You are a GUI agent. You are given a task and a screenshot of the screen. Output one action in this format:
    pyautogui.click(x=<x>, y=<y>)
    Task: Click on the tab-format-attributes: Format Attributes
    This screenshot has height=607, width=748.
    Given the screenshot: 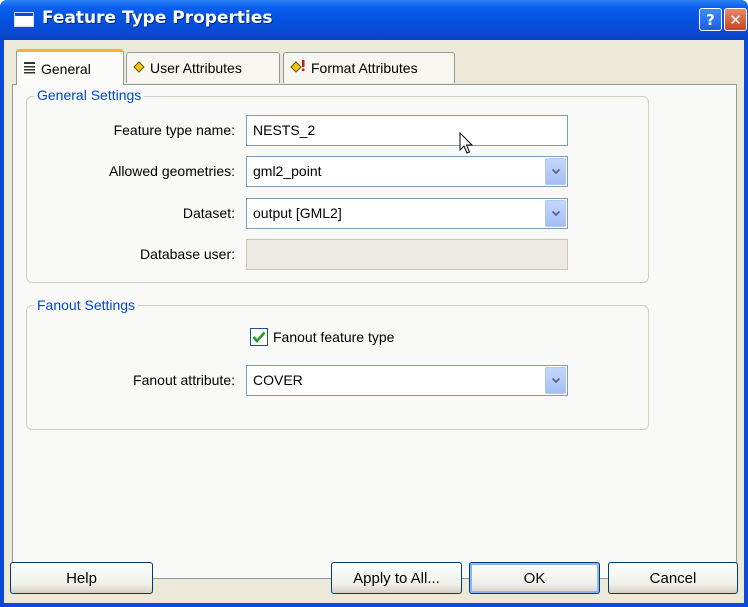 What is the action you would take?
    pyautogui.click(x=369, y=67)
    